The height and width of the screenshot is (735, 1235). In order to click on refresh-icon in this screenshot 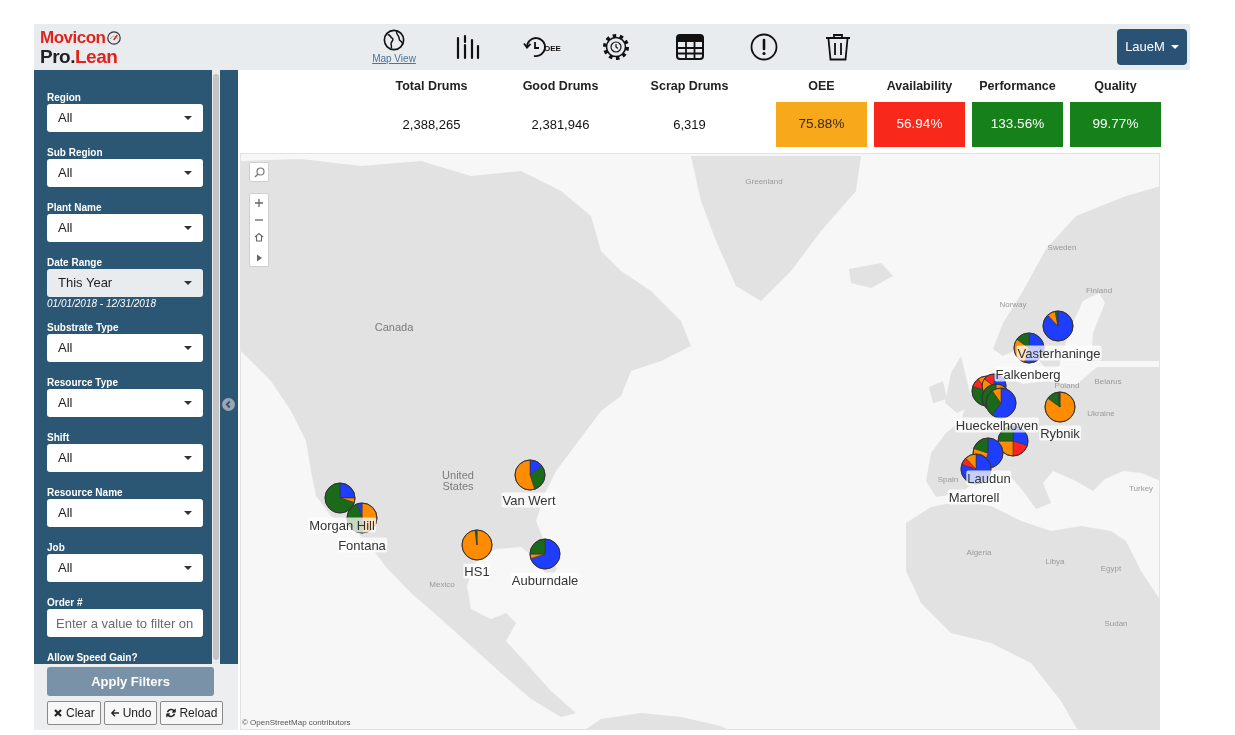, I will do `click(171, 713)`.